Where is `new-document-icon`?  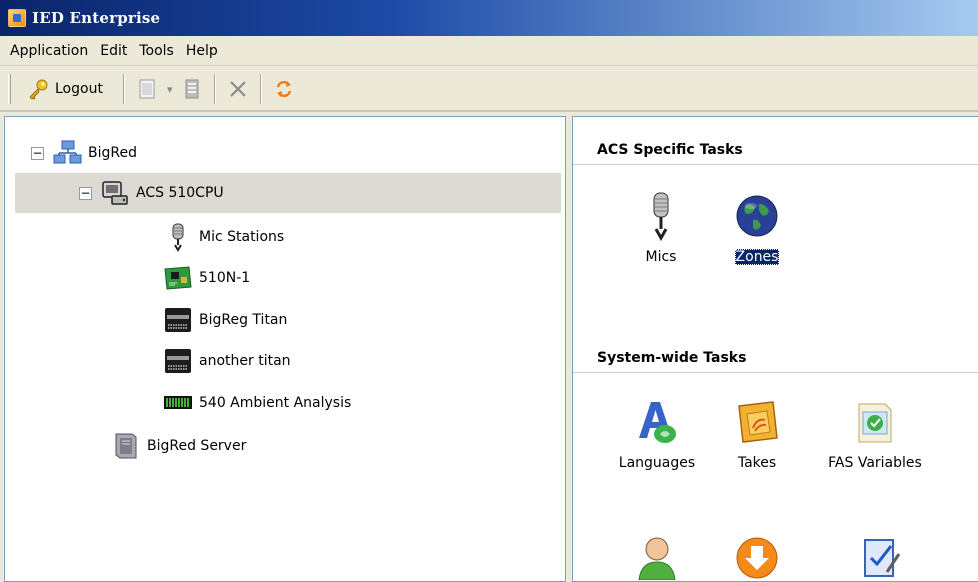
new-document-icon is located at coordinates (147, 89).